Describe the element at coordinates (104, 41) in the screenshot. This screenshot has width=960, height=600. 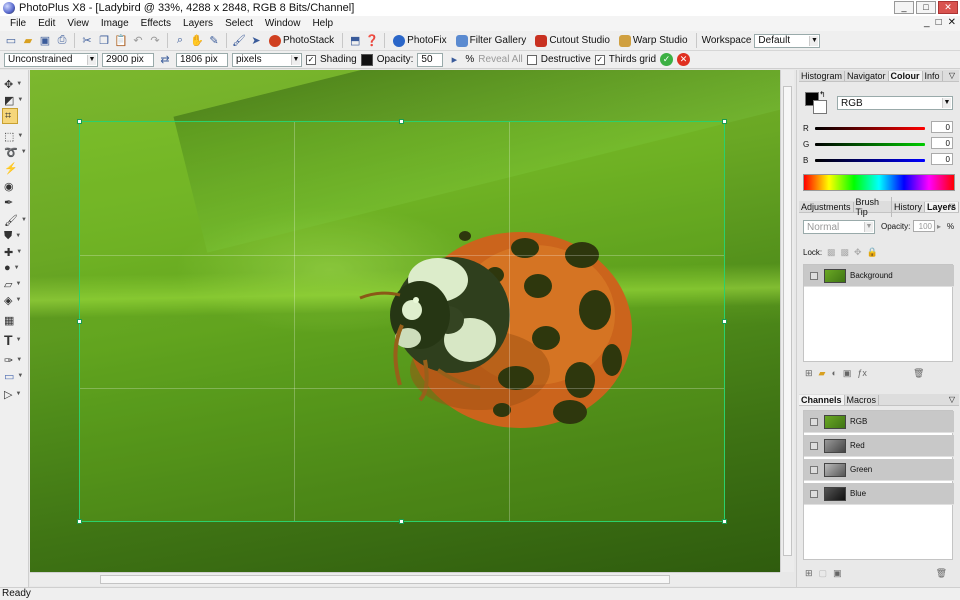
I see `copy-icon: ❐` at that location.